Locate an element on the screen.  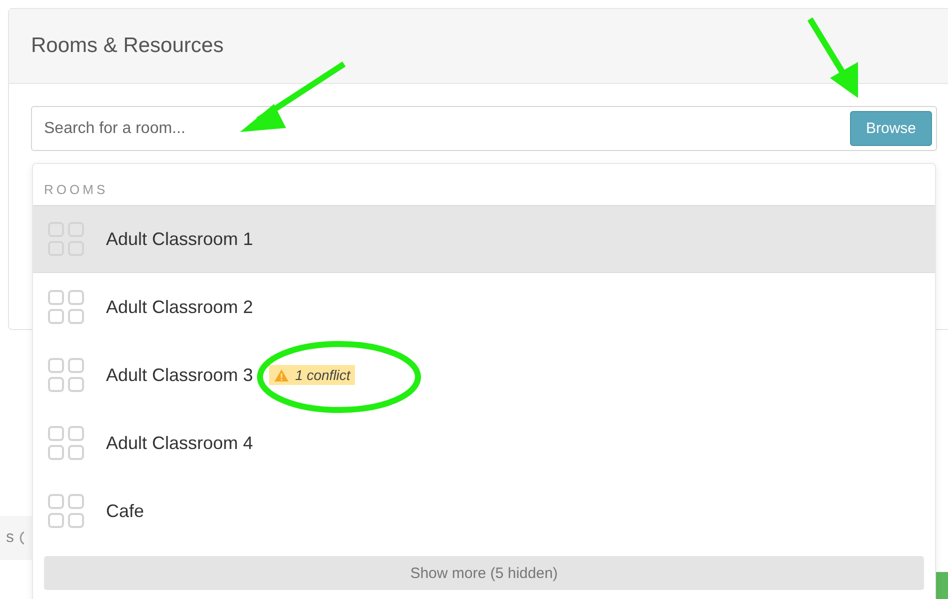
room-name: Adult Classroom 2 is located at coordinates (180, 307).